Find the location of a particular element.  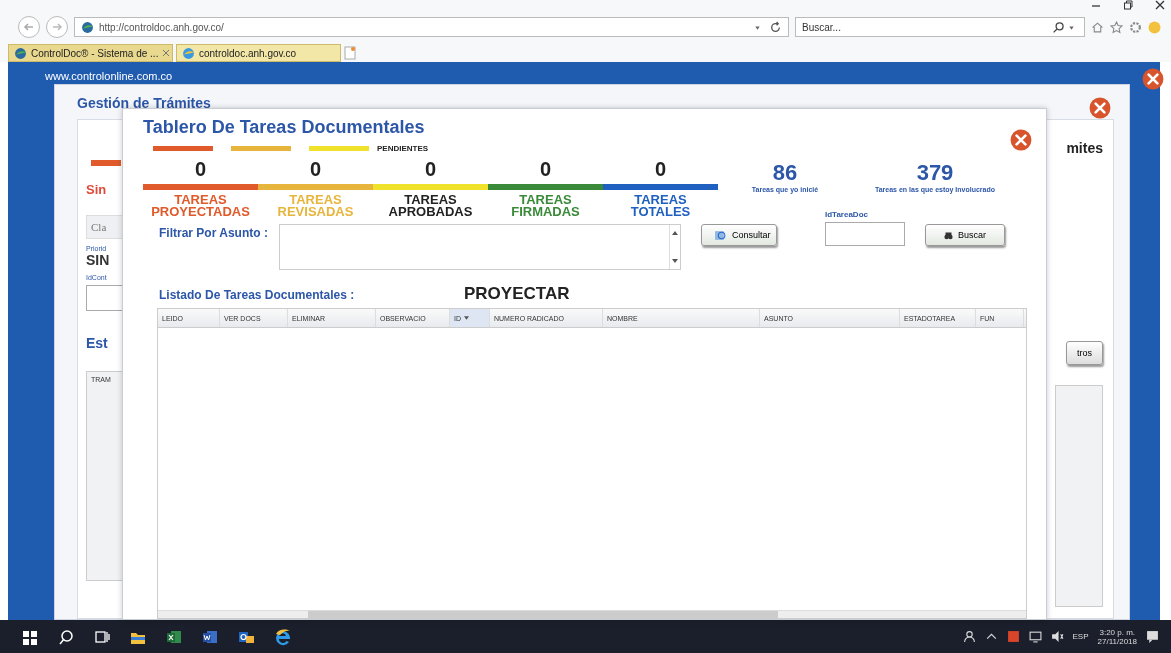

task-count: 86 is located at coordinates (785, 173).